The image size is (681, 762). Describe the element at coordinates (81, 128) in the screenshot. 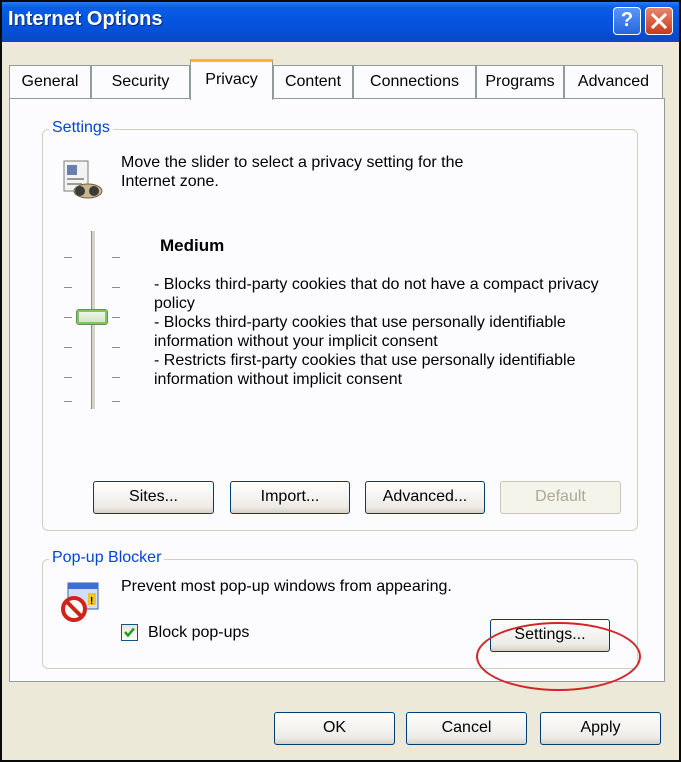

I see `settings-legend: Settings` at that location.